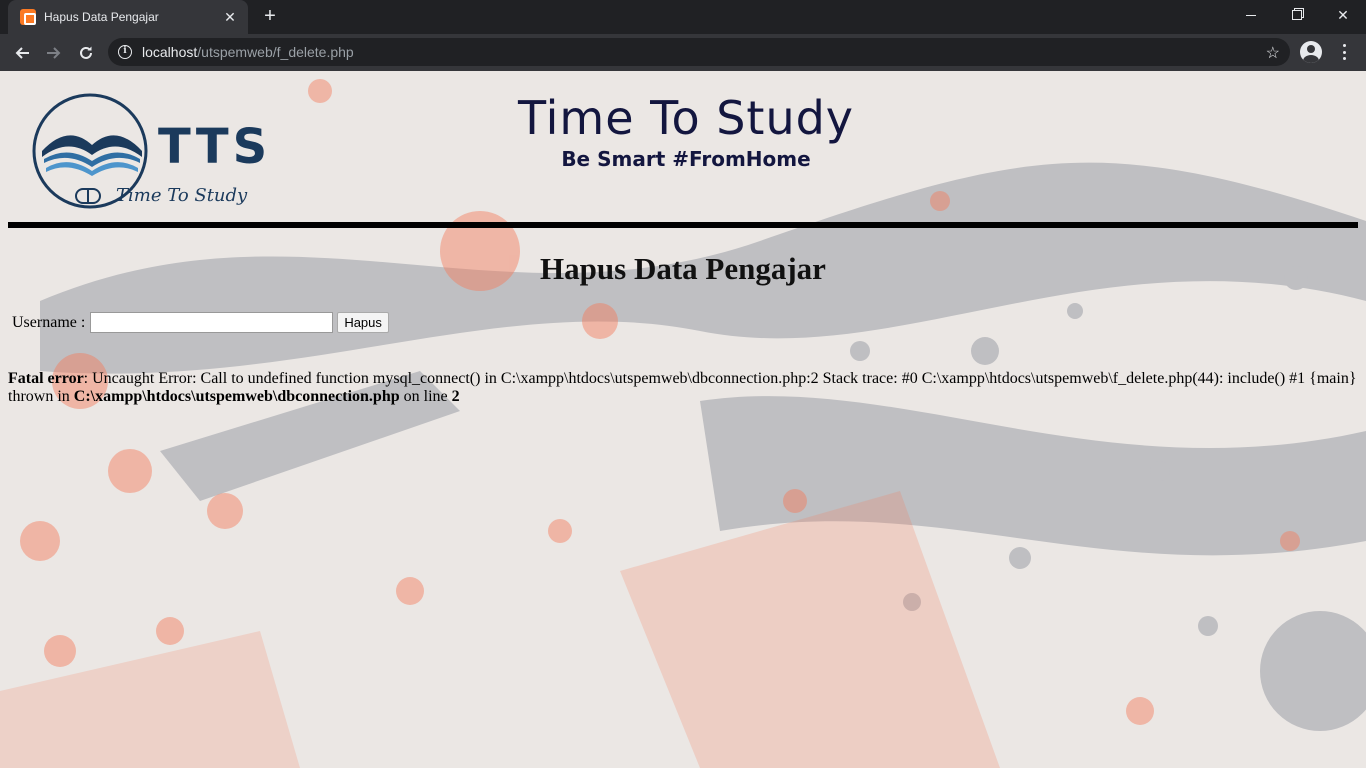 The height and width of the screenshot is (768, 1366). Describe the element at coordinates (683, 225) in the screenshot. I see `header-divider` at that location.